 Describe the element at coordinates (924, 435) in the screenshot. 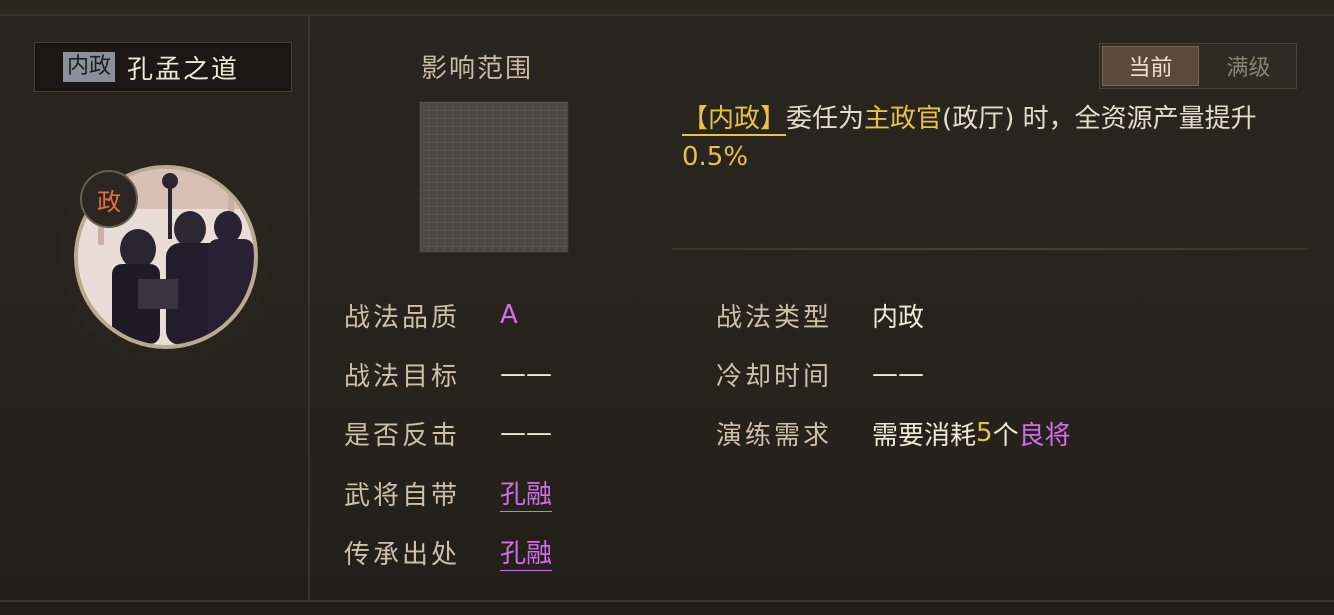

I see `requirement-prefix: 需要消耗` at that location.